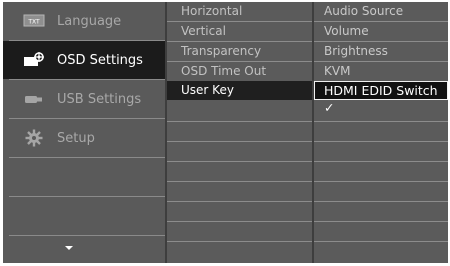  I want to click on option-hdmi-edid-switch: HDMI EDID Switch ✓, so click(381, 98).